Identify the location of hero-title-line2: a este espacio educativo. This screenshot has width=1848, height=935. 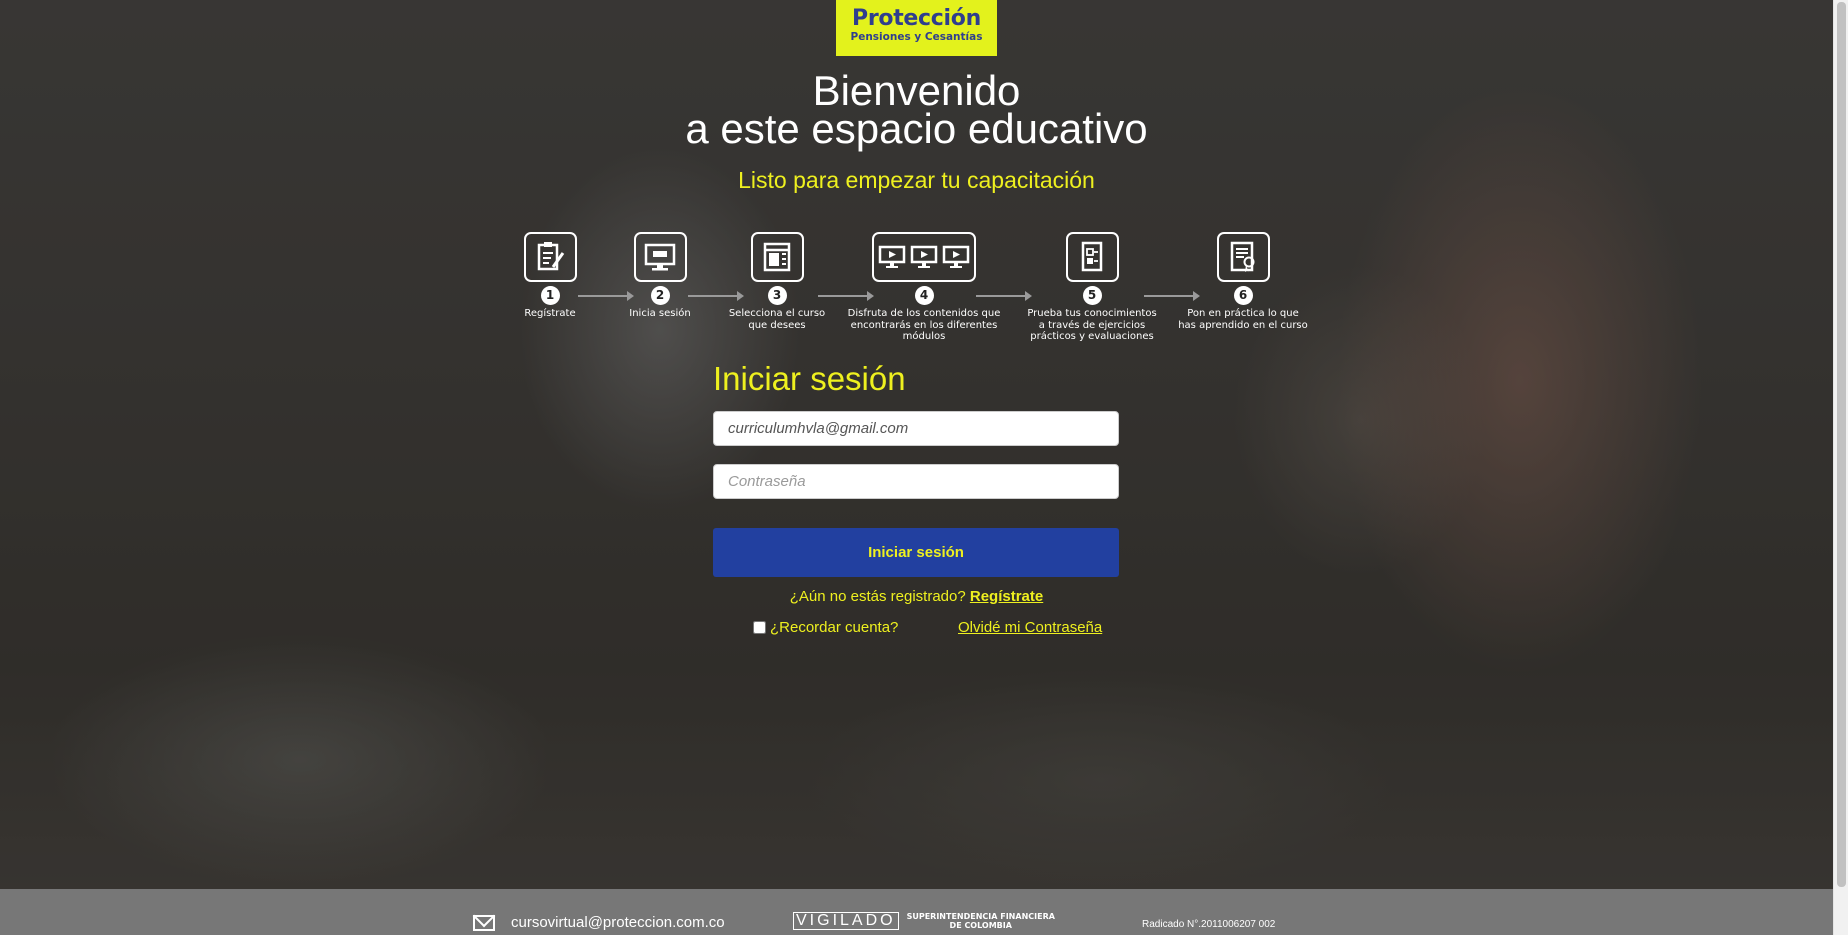
(916, 128).